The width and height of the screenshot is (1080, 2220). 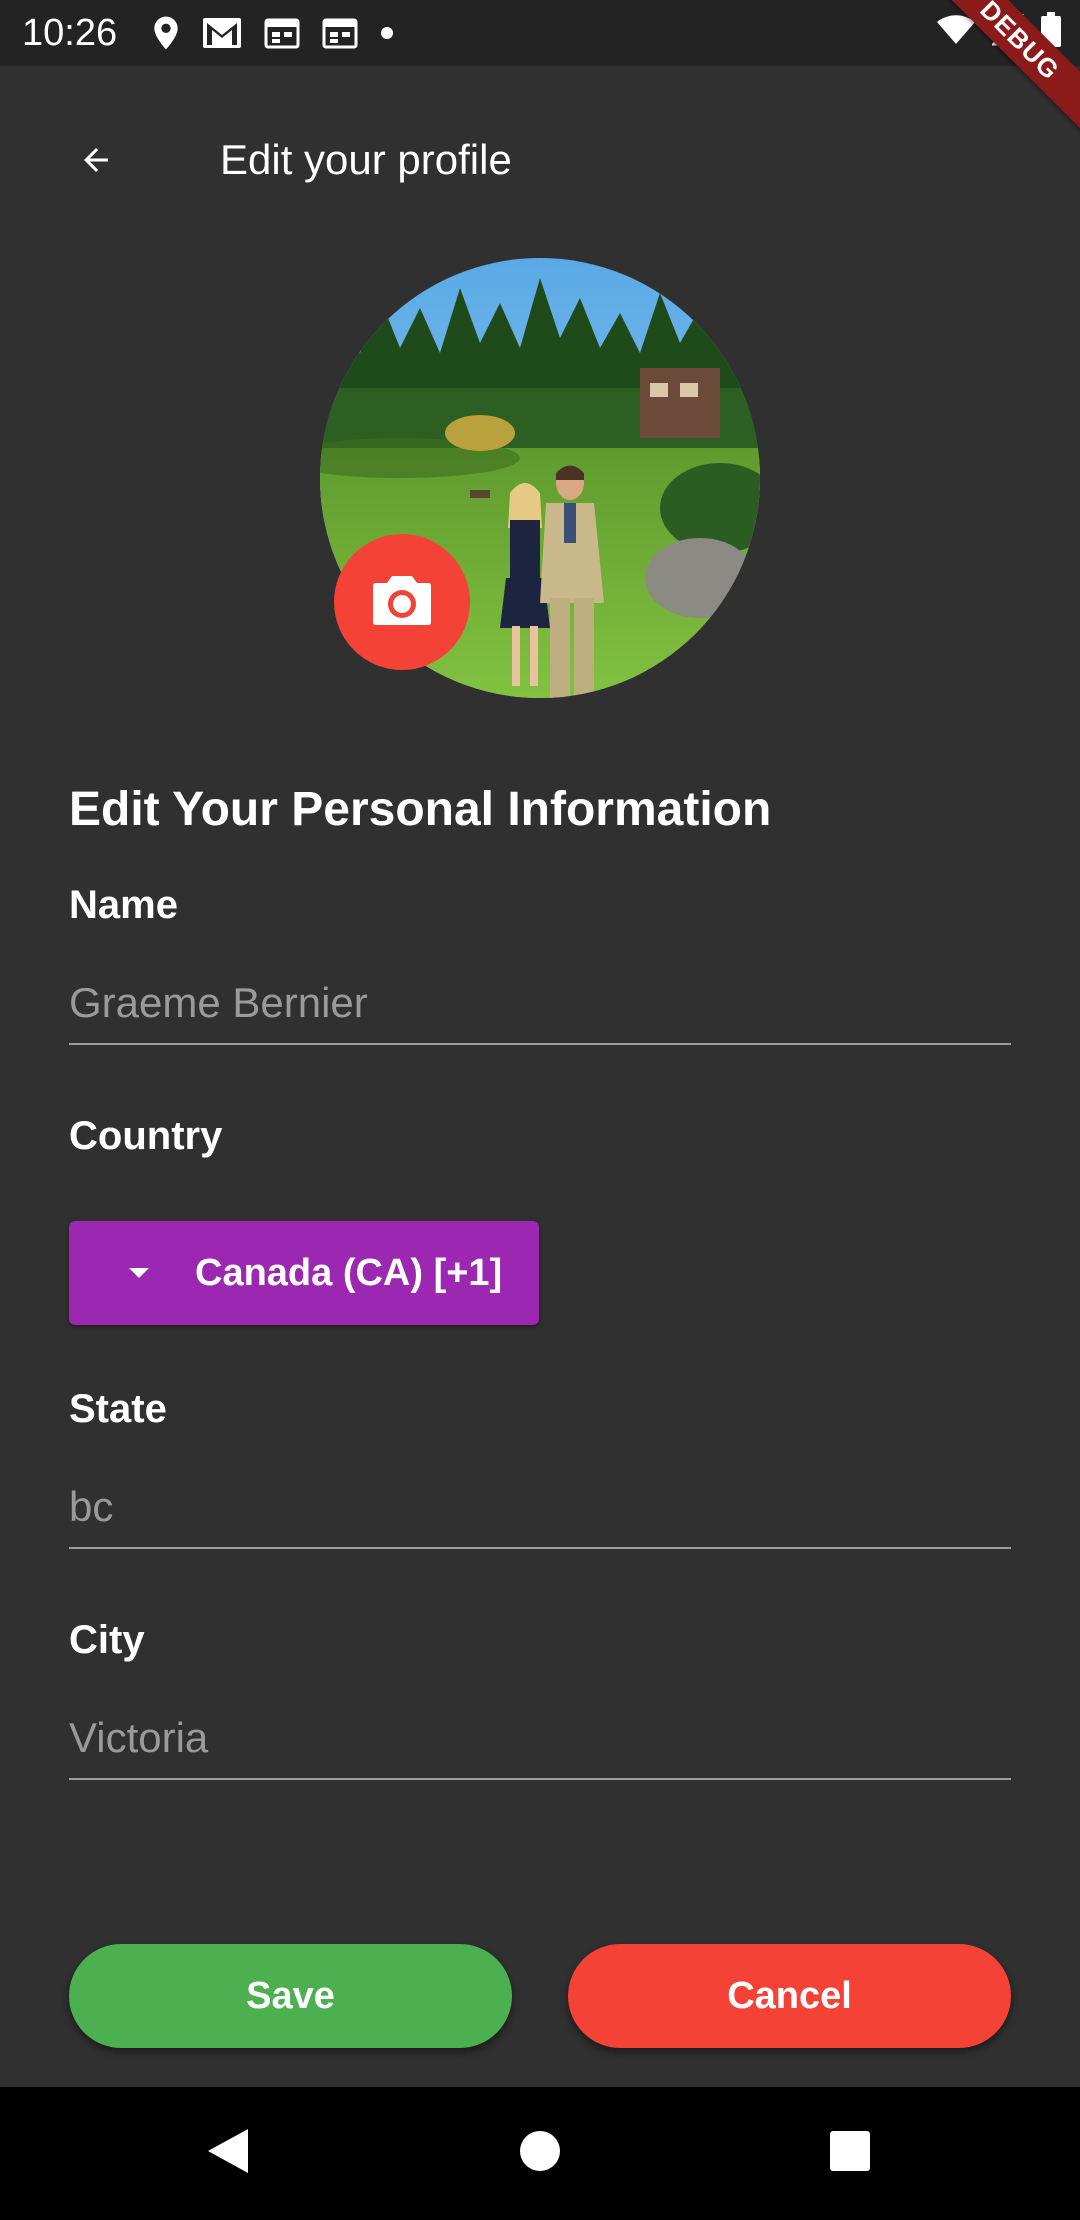 I want to click on city-label: City, so click(x=107, y=1640).